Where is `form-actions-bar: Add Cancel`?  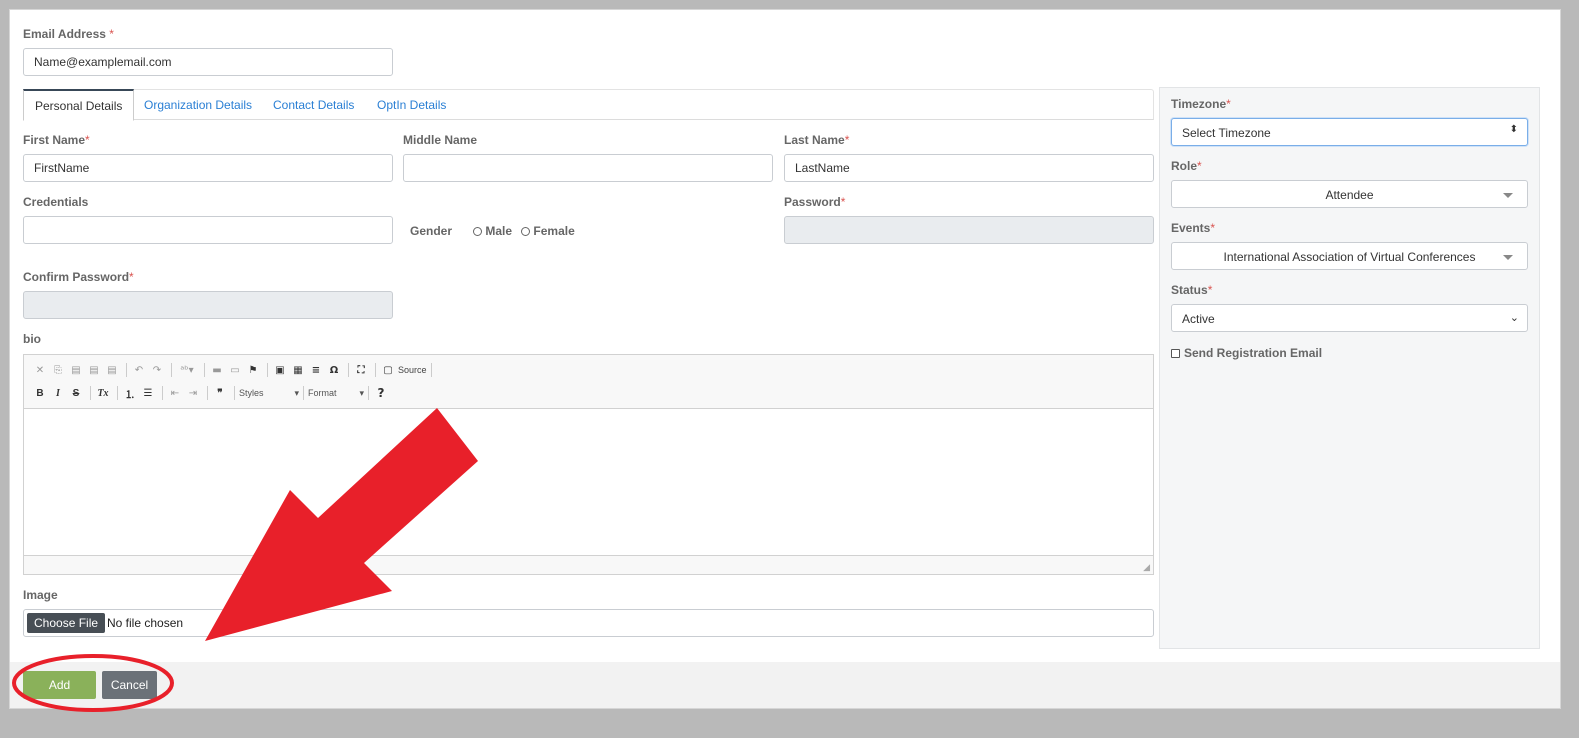 form-actions-bar: Add Cancel is located at coordinates (785, 685).